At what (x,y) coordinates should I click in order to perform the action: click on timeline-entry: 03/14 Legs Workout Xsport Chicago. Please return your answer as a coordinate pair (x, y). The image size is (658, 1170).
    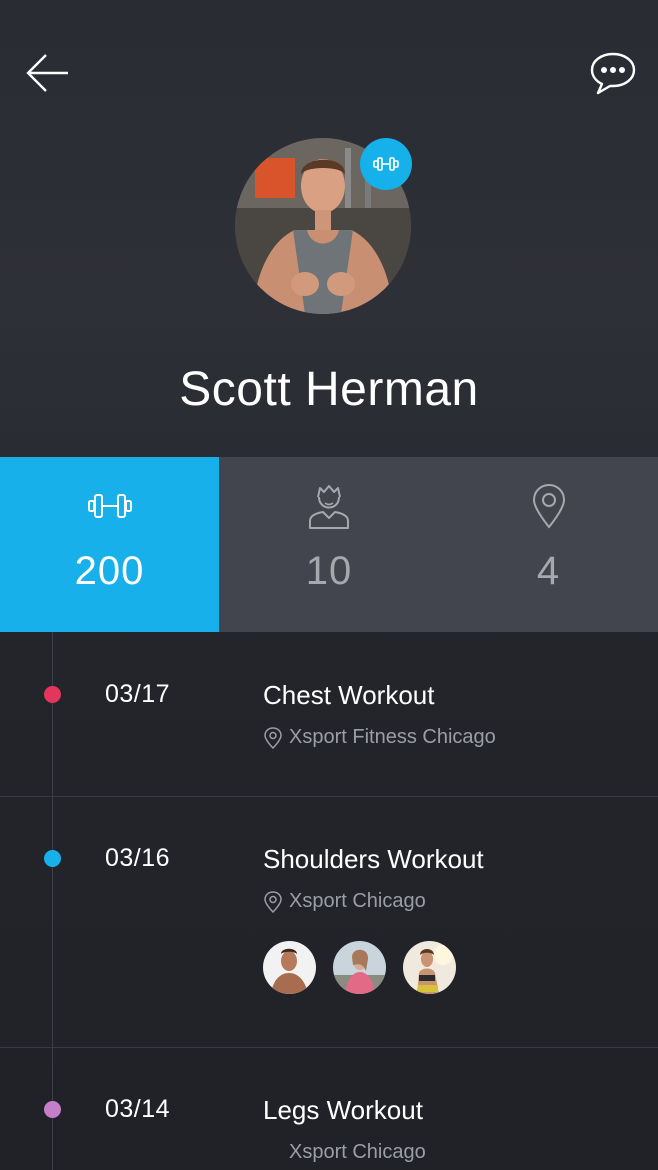
    Looking at the image, I should click on (329, 1109).